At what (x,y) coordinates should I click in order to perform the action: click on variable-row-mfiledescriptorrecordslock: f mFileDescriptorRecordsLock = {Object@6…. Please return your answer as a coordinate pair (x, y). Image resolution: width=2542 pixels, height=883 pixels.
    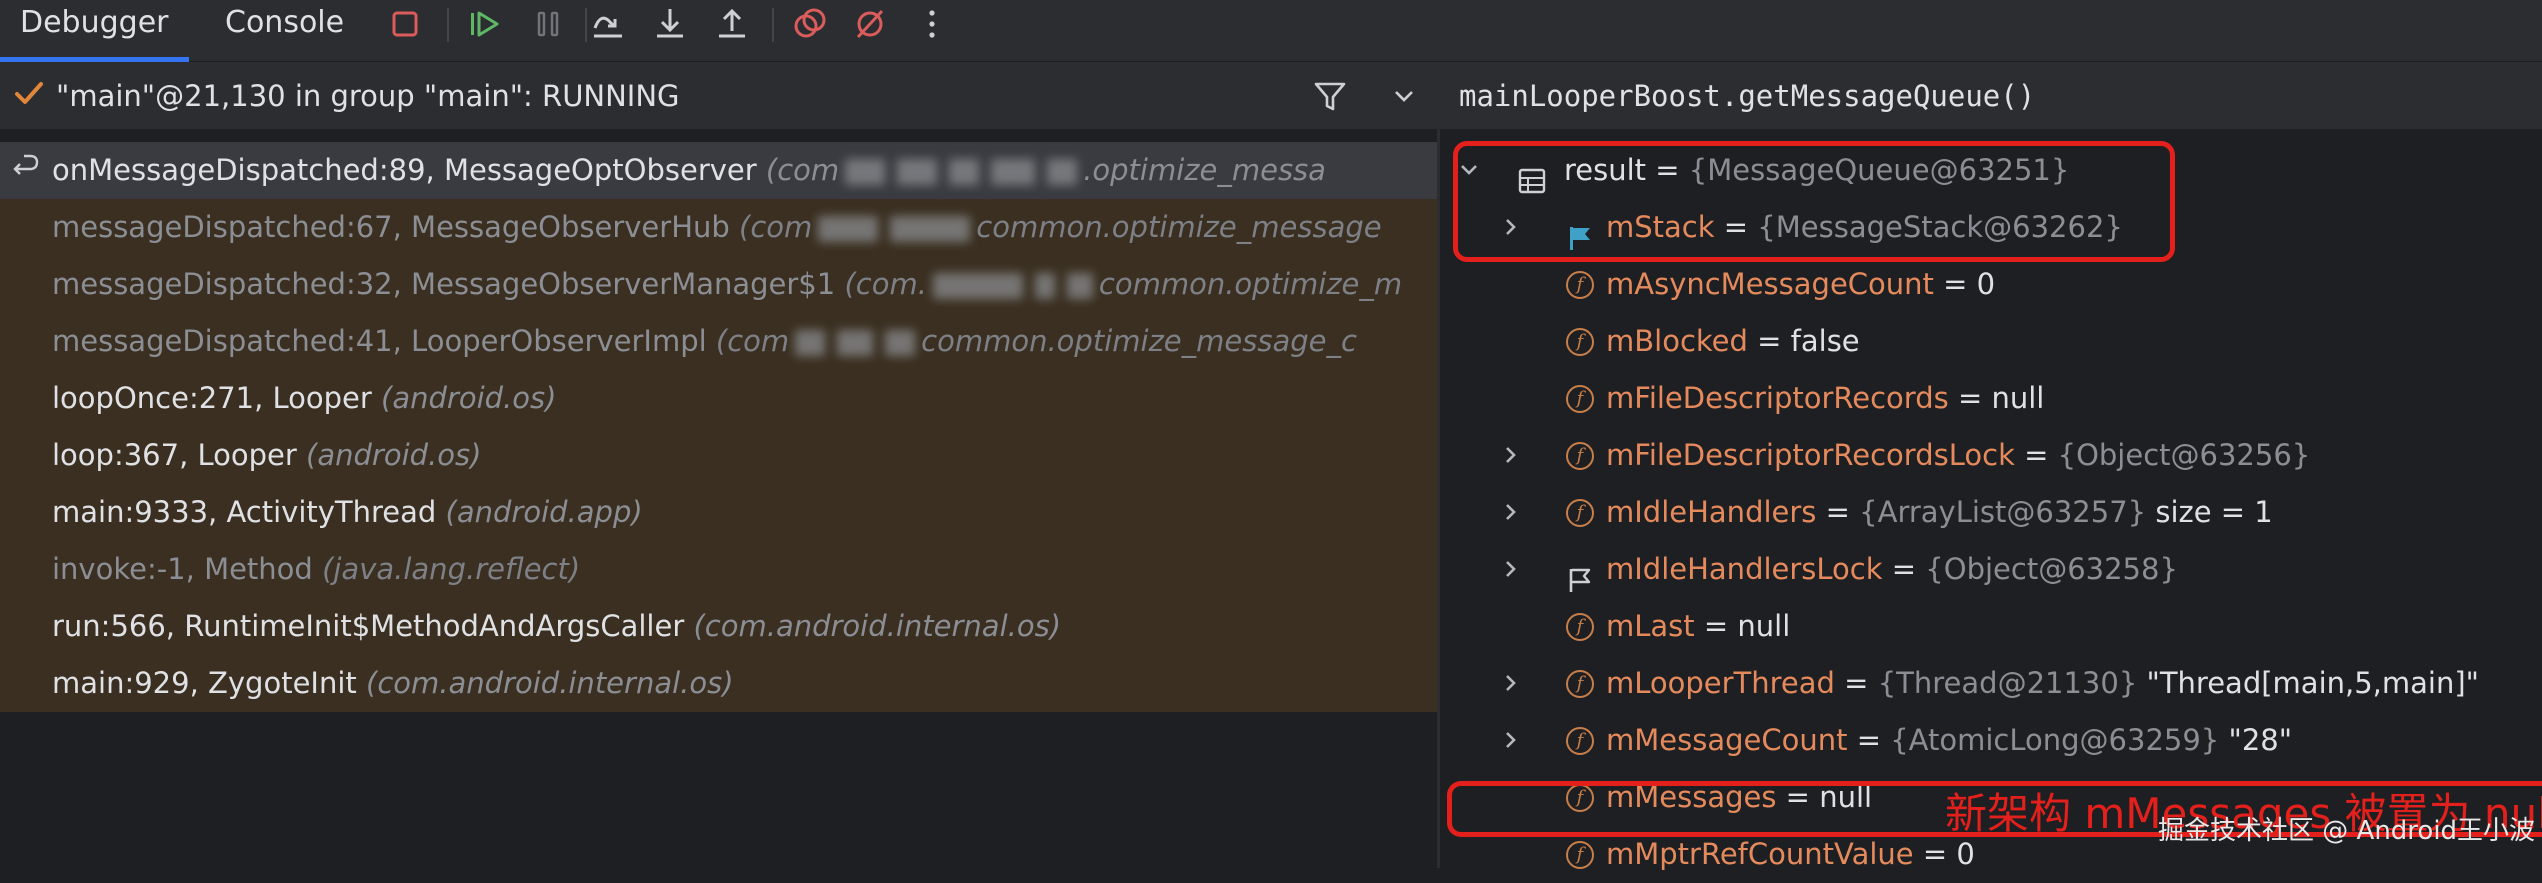
    Looking at the image, I should click on (1991, 455).